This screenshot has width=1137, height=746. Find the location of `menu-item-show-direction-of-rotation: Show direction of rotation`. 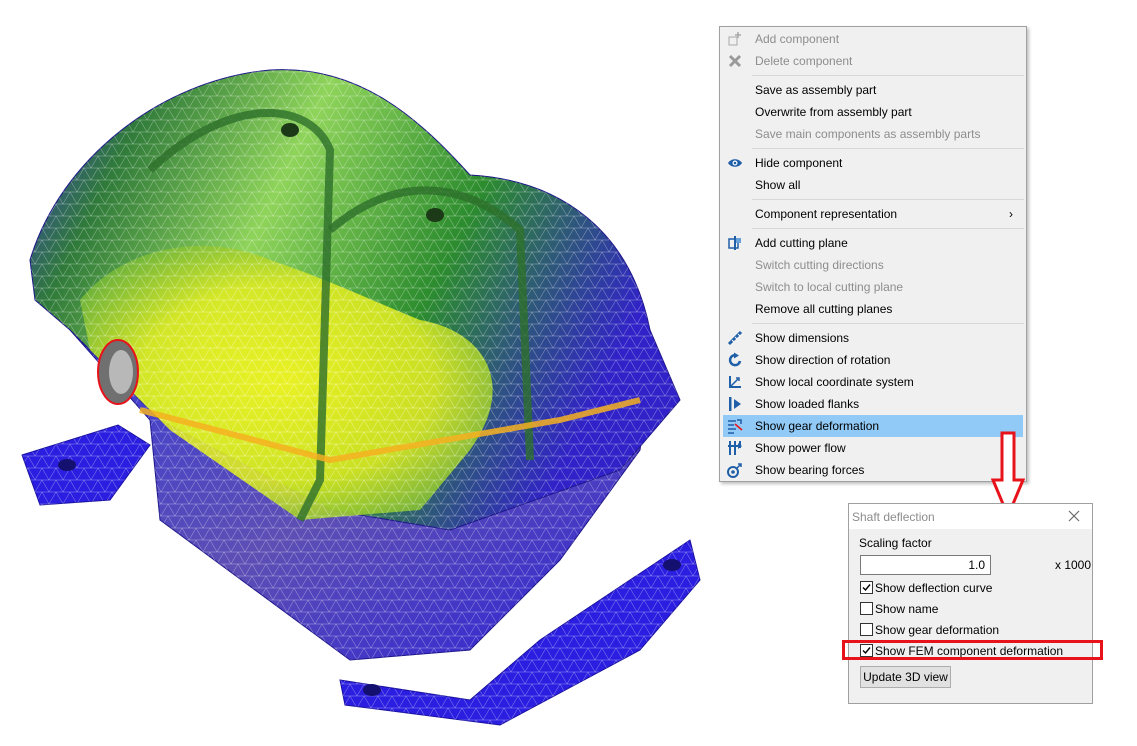

menu-item-show-direction-of-rotation: Show direction of rotation is located at coordinates (873, 360).